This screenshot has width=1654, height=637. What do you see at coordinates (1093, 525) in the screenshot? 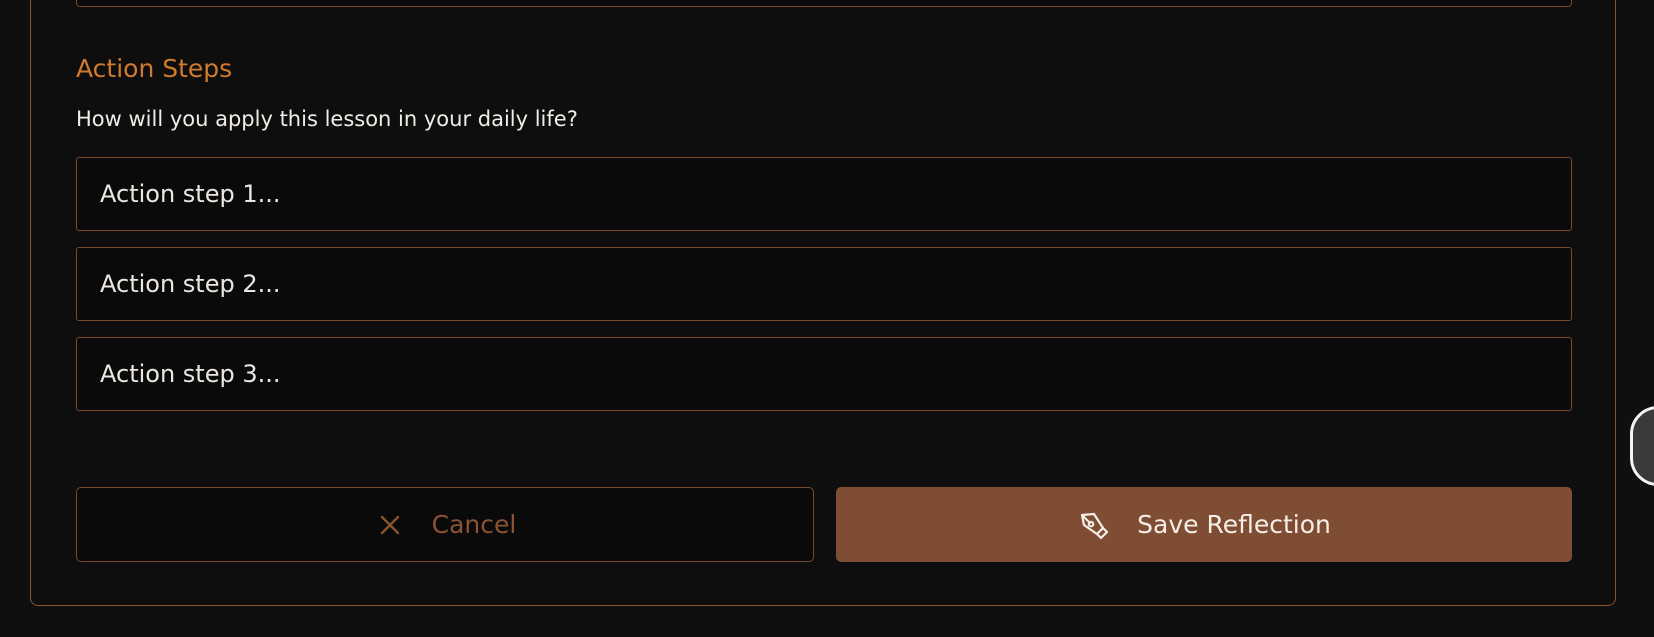
I see `pen-nib-icon` at bounding box center [1093, 525].